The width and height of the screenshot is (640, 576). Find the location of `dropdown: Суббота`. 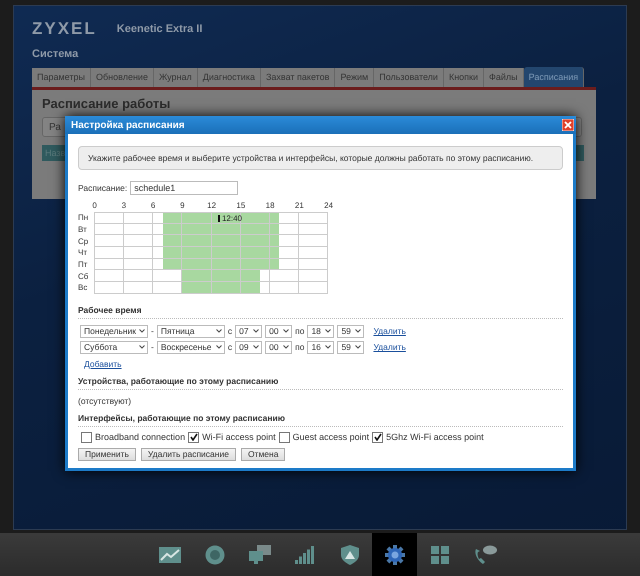

dropdown: Суббота is located at coordinates (114, 347).